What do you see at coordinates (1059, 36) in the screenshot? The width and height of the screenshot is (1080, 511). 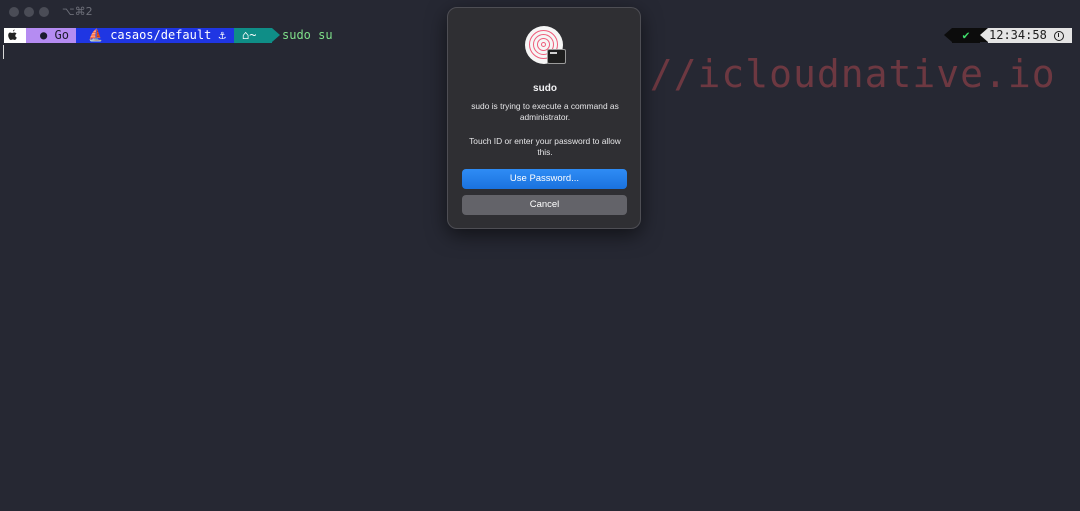 I see `clock-icon` at bounding box center [1059, 36].